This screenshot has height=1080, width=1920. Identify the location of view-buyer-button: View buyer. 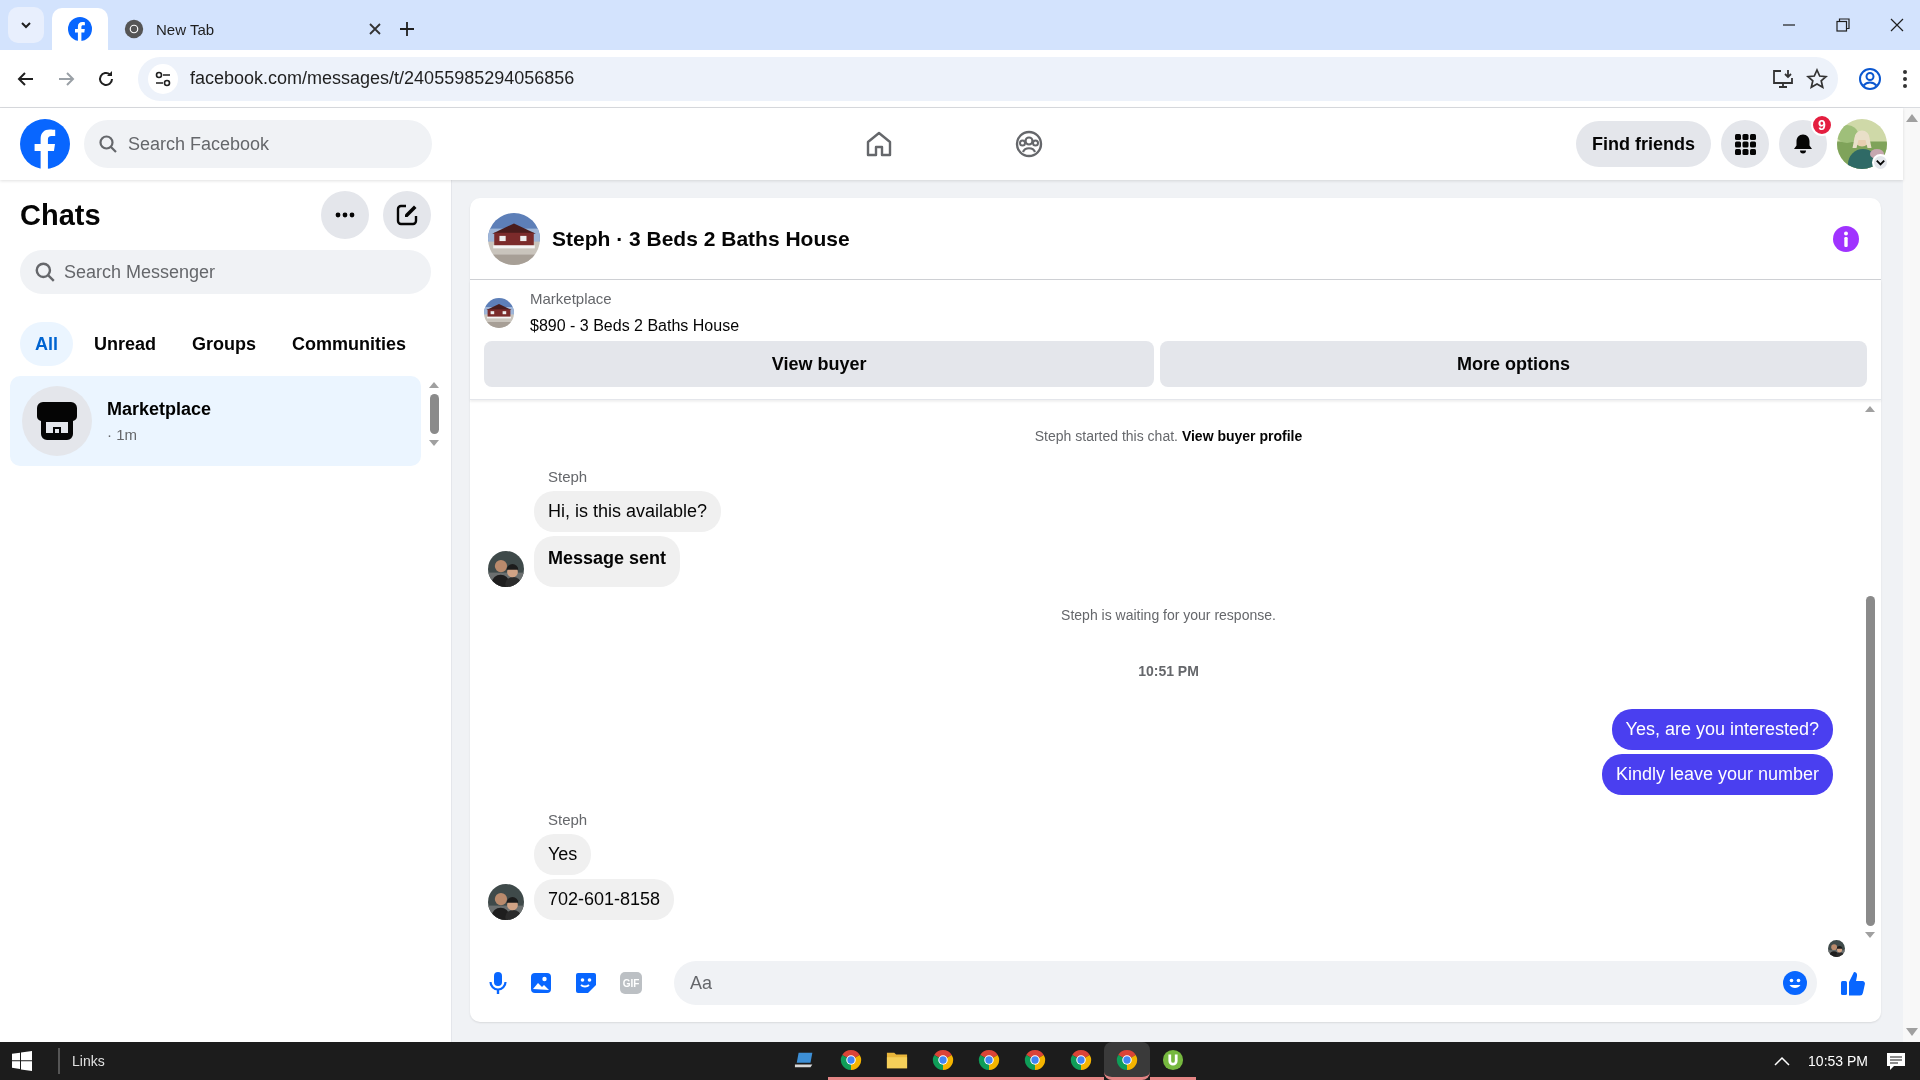
(819, 364).